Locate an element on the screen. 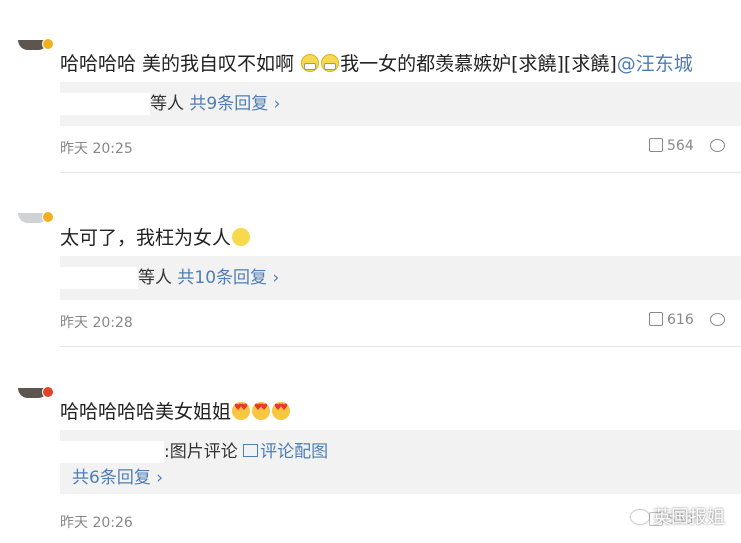 The image size is (741, 543). mention-link: @汪东城 is located at coordinates (655, 64).